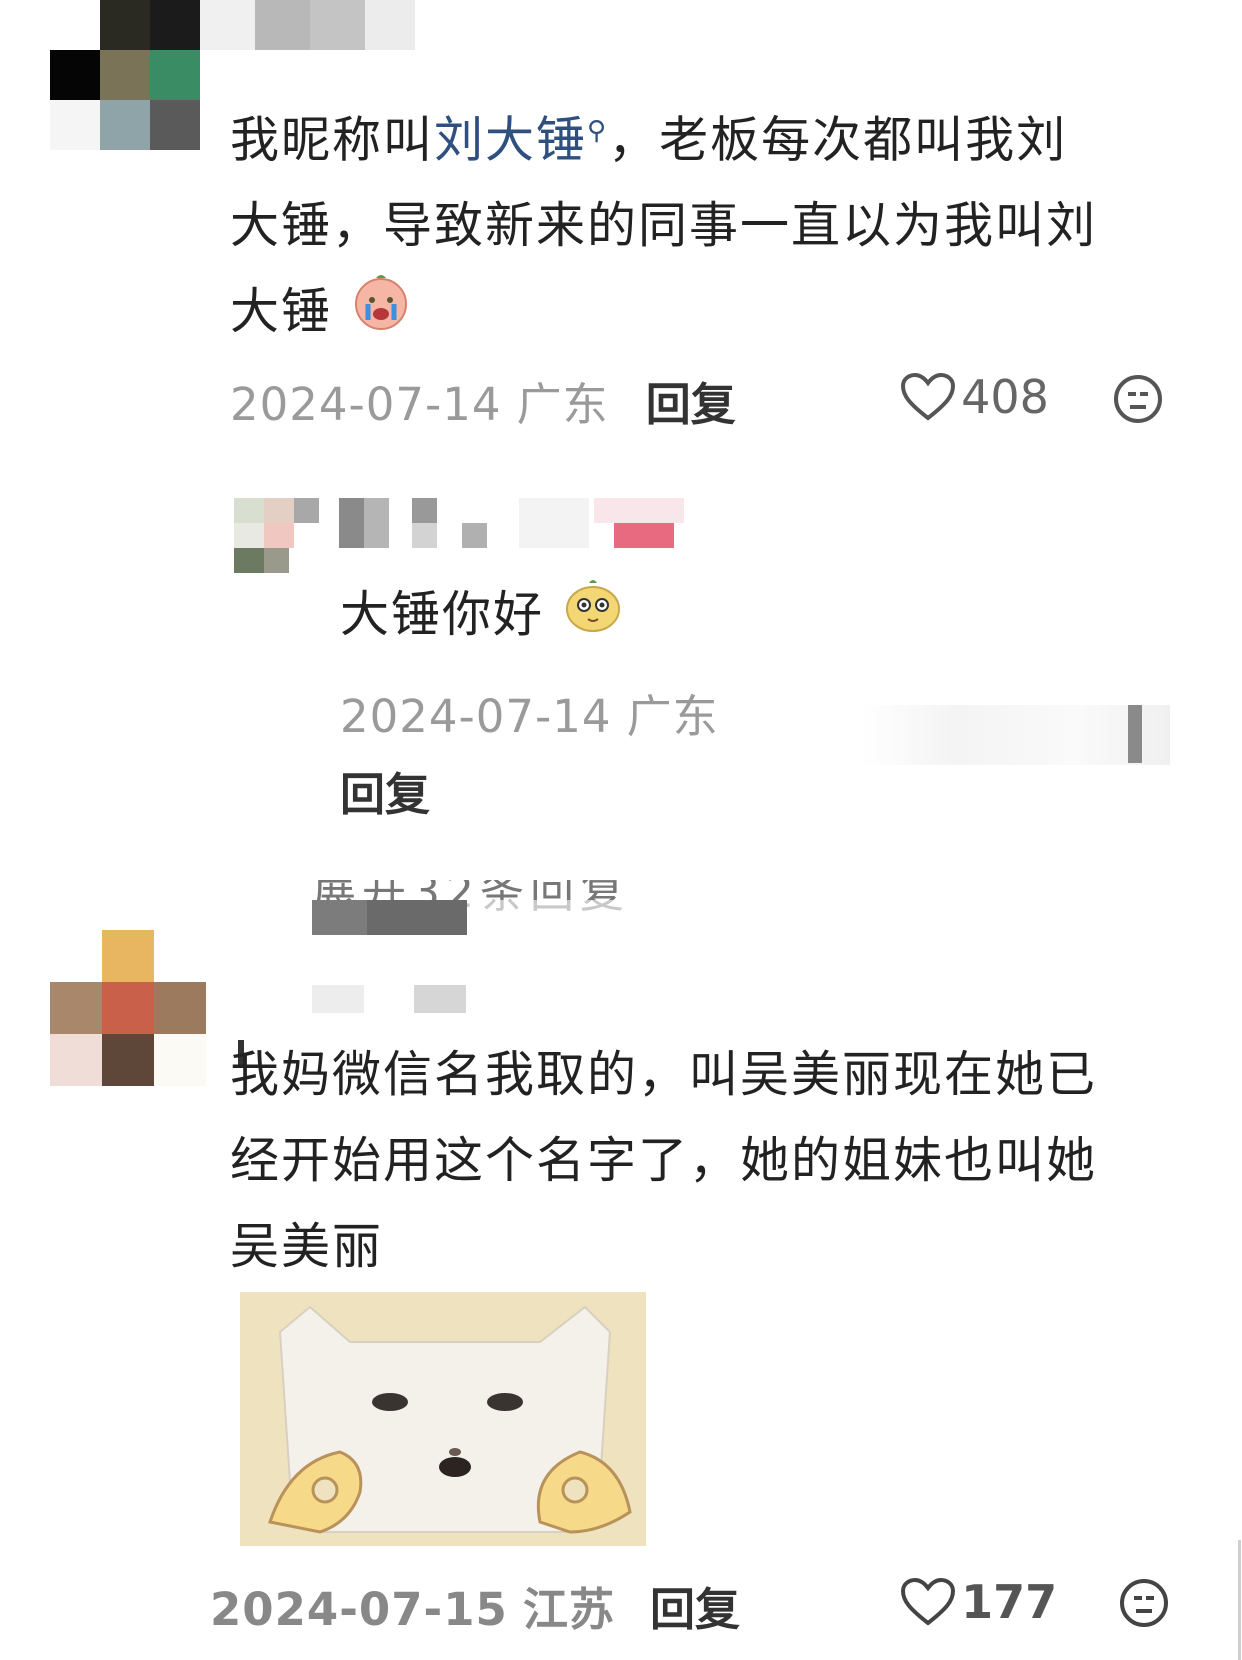 The image size is (1242, 1660). I want to click on like-count-2: 177, so click(1009, 1602).